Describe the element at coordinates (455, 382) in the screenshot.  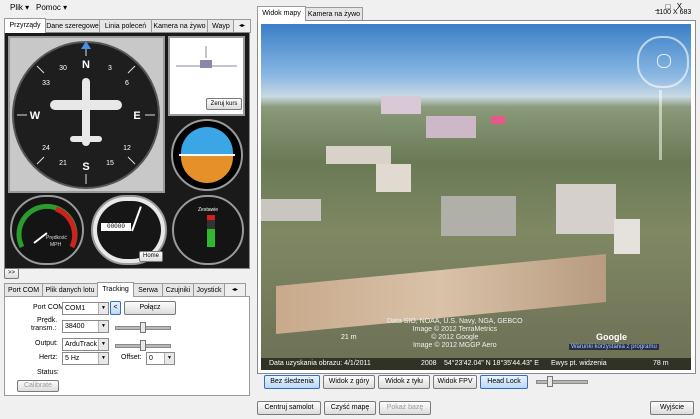
I see `fpv-view-button: Widok FPV` at that location.